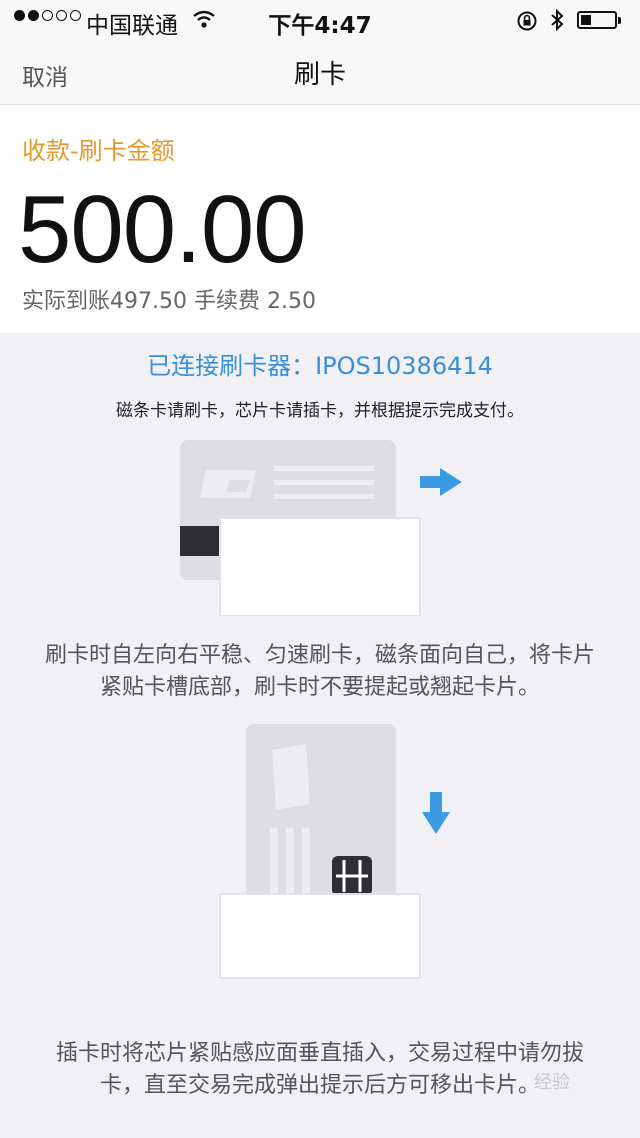  I want to click on watermark: 经验, so click(552, 1082).